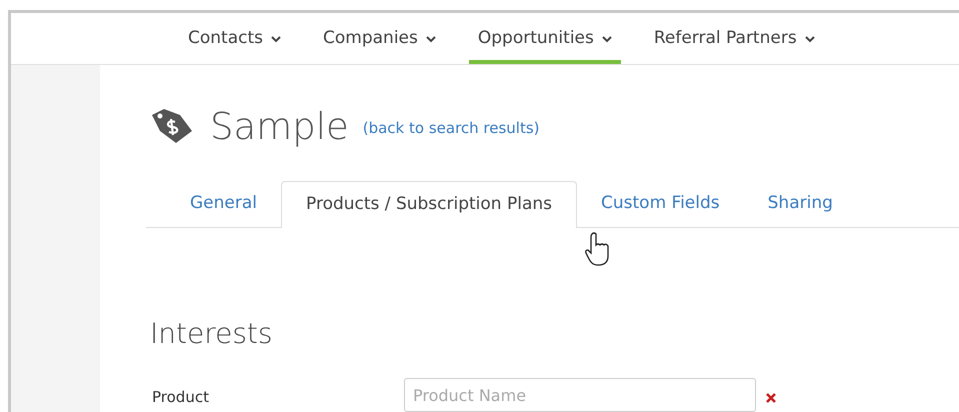  I want to click on tab: Custom Fields, so click(660, 203).